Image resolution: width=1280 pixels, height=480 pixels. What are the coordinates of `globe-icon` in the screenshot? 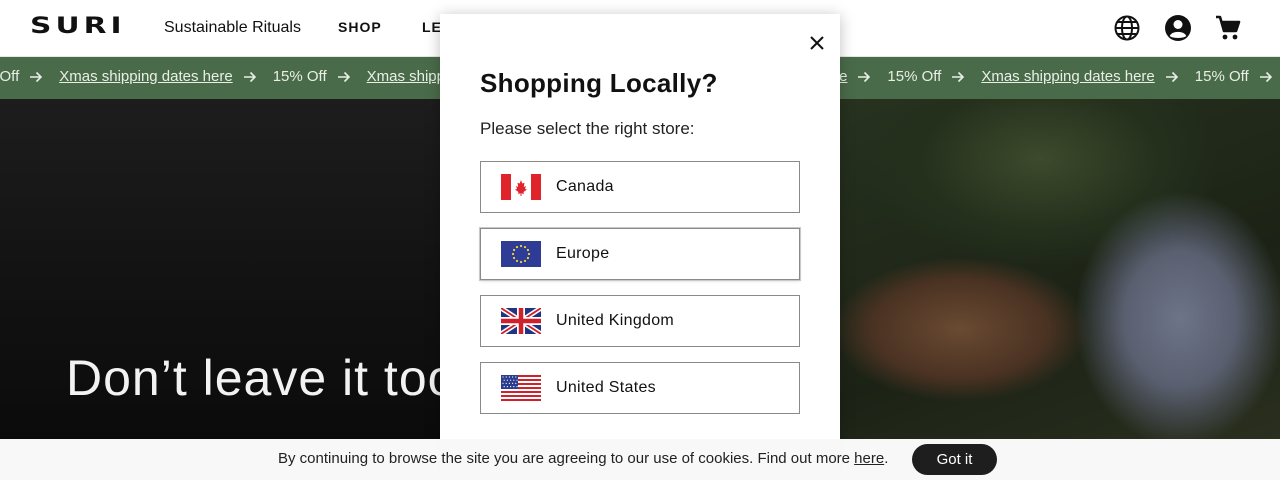 It's located at (1127, 28).